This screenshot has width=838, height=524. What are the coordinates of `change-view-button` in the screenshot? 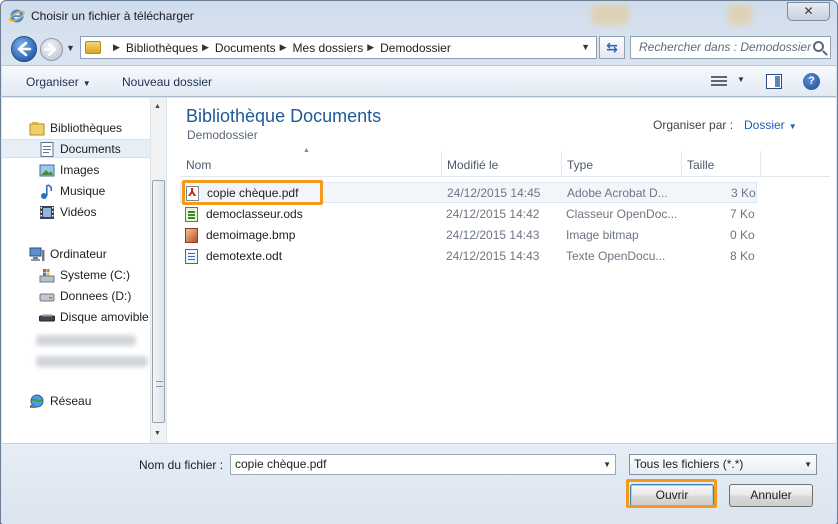 It's located at (719, 81).